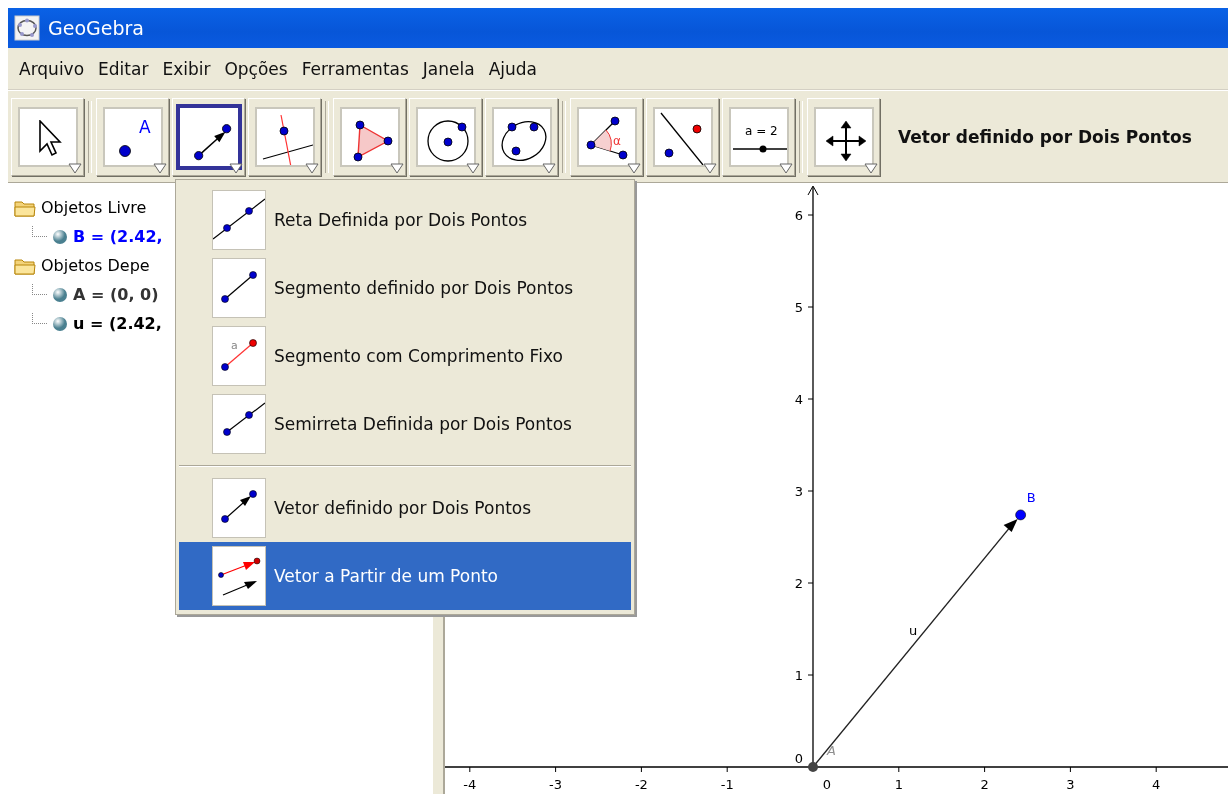 This screenshot has width=1228, height=794. Describe the element at coordinates (798, 215) in the screenshot. I see `axis-tick-label: 6` at that location.